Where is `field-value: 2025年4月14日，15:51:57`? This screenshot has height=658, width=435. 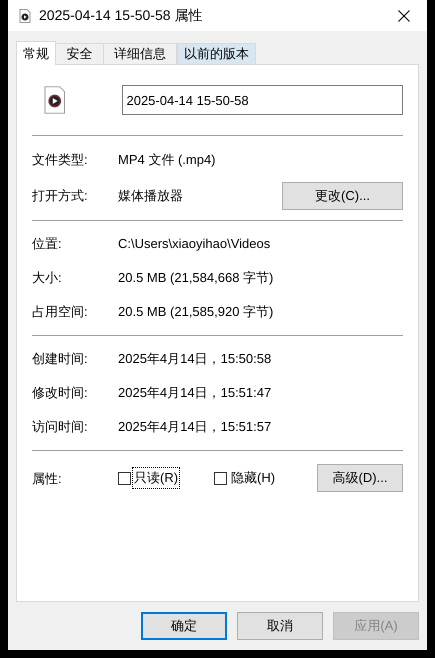
field-value: 2025年4月14日，15:51:57 is located at coordinates (195, 427).